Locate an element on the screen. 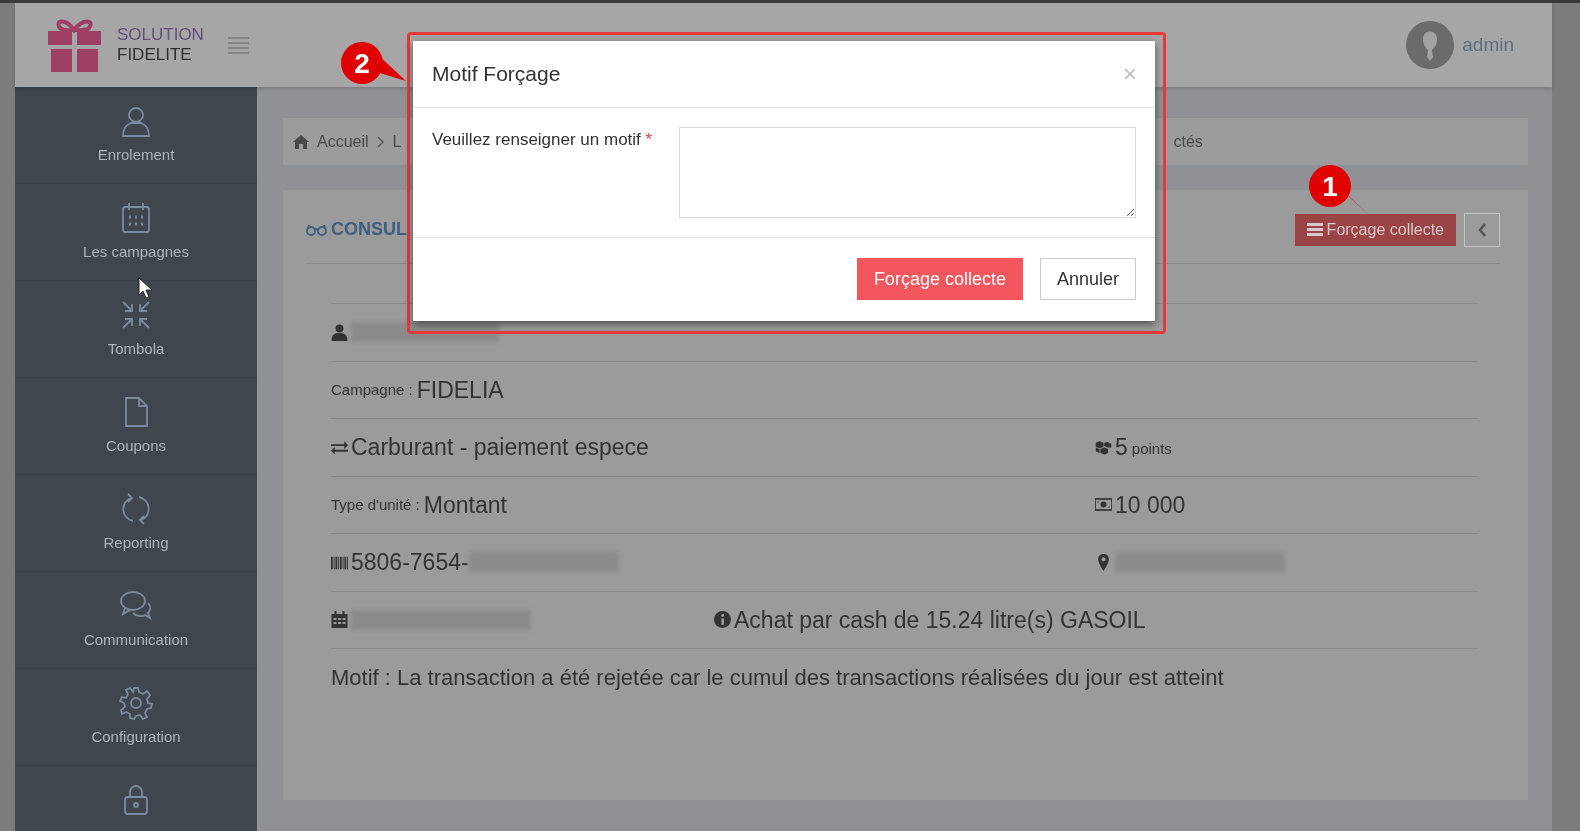 The width and height of the screenshot is (1580, 831). sidebar-item: Communication is located at coordinates (136, 620).